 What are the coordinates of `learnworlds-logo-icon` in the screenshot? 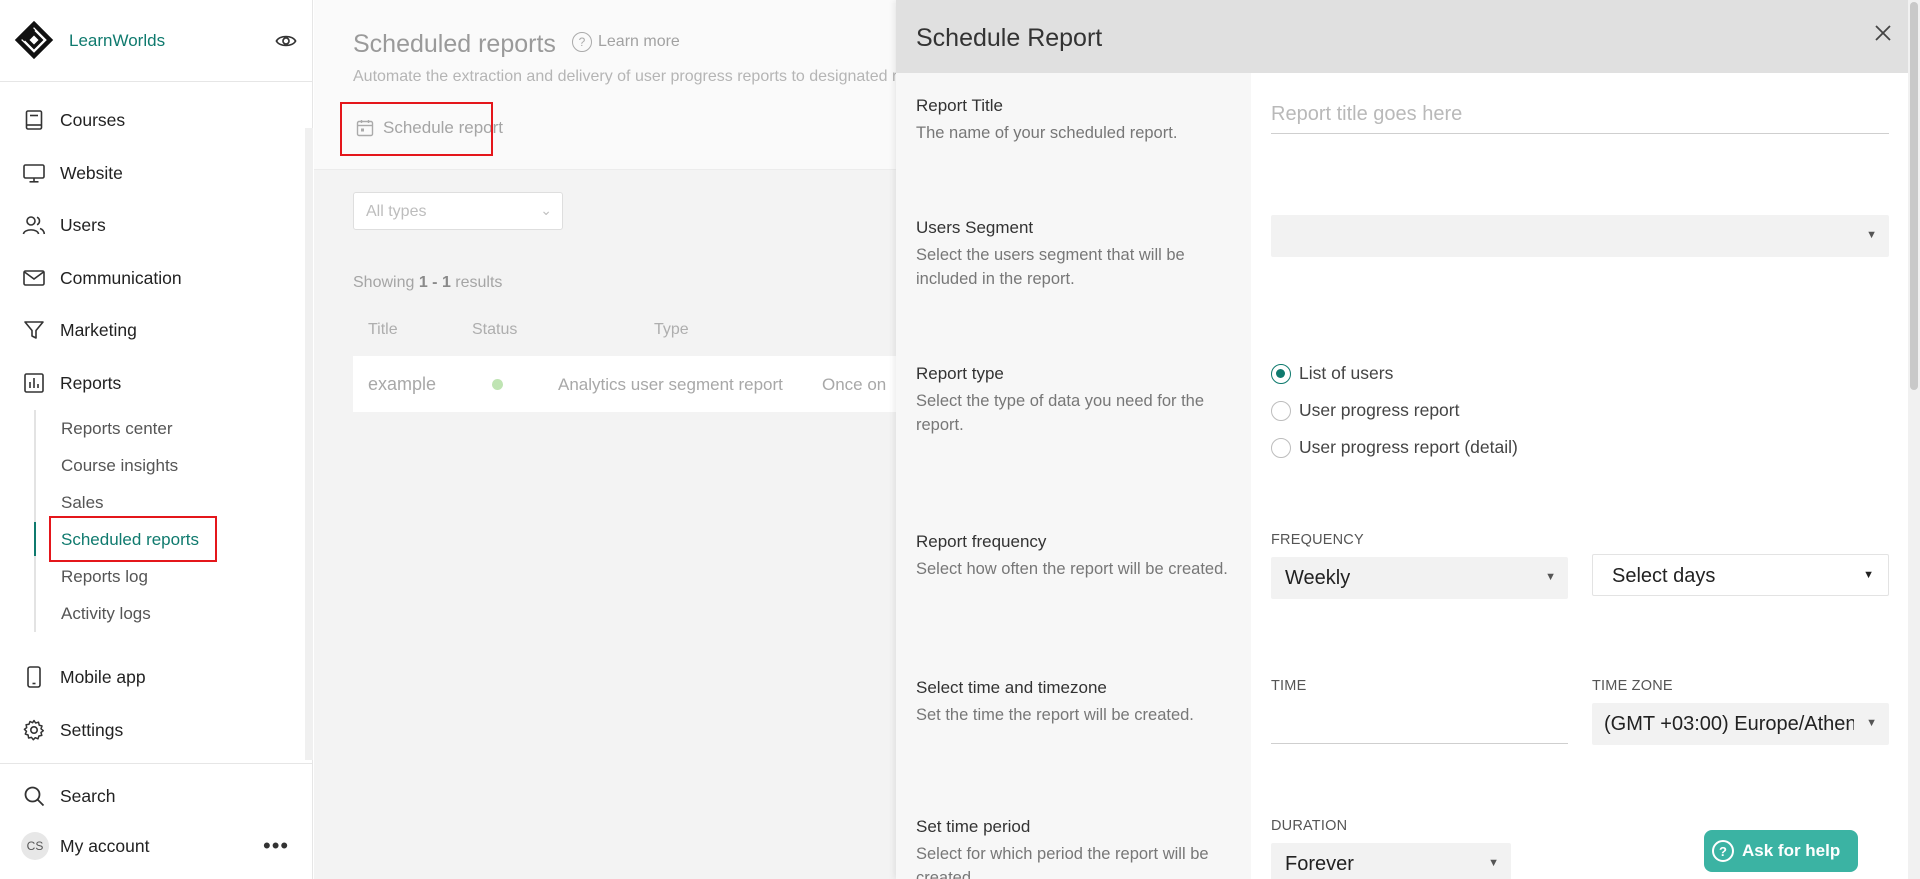 It's located at (34, 40).